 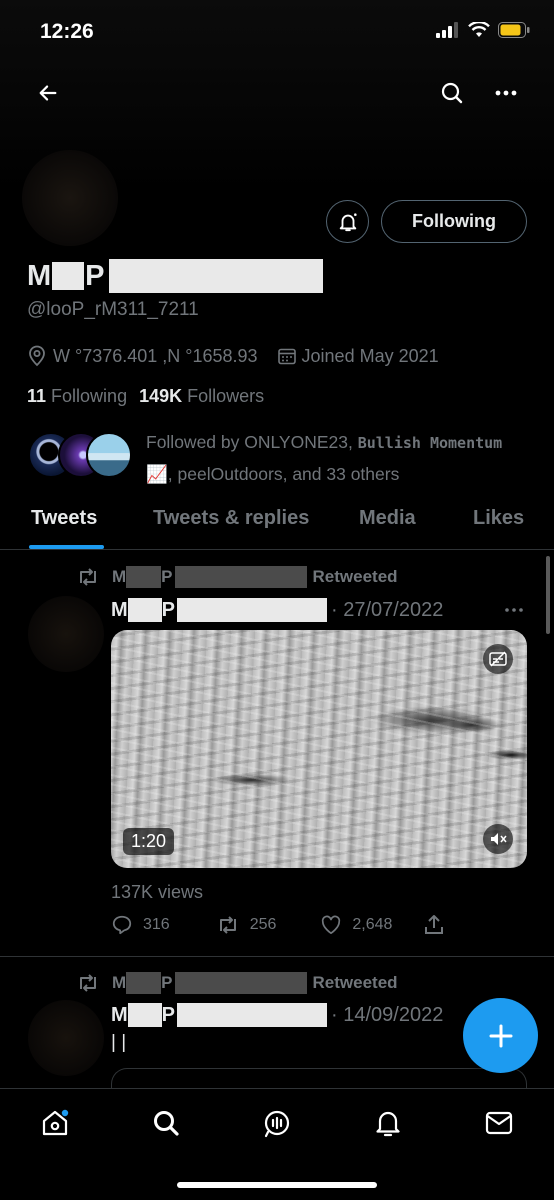 What do you see at coordinates (109, 455) in the screenshot?
I see `follower-avatar` at bounding box center [109, 455].